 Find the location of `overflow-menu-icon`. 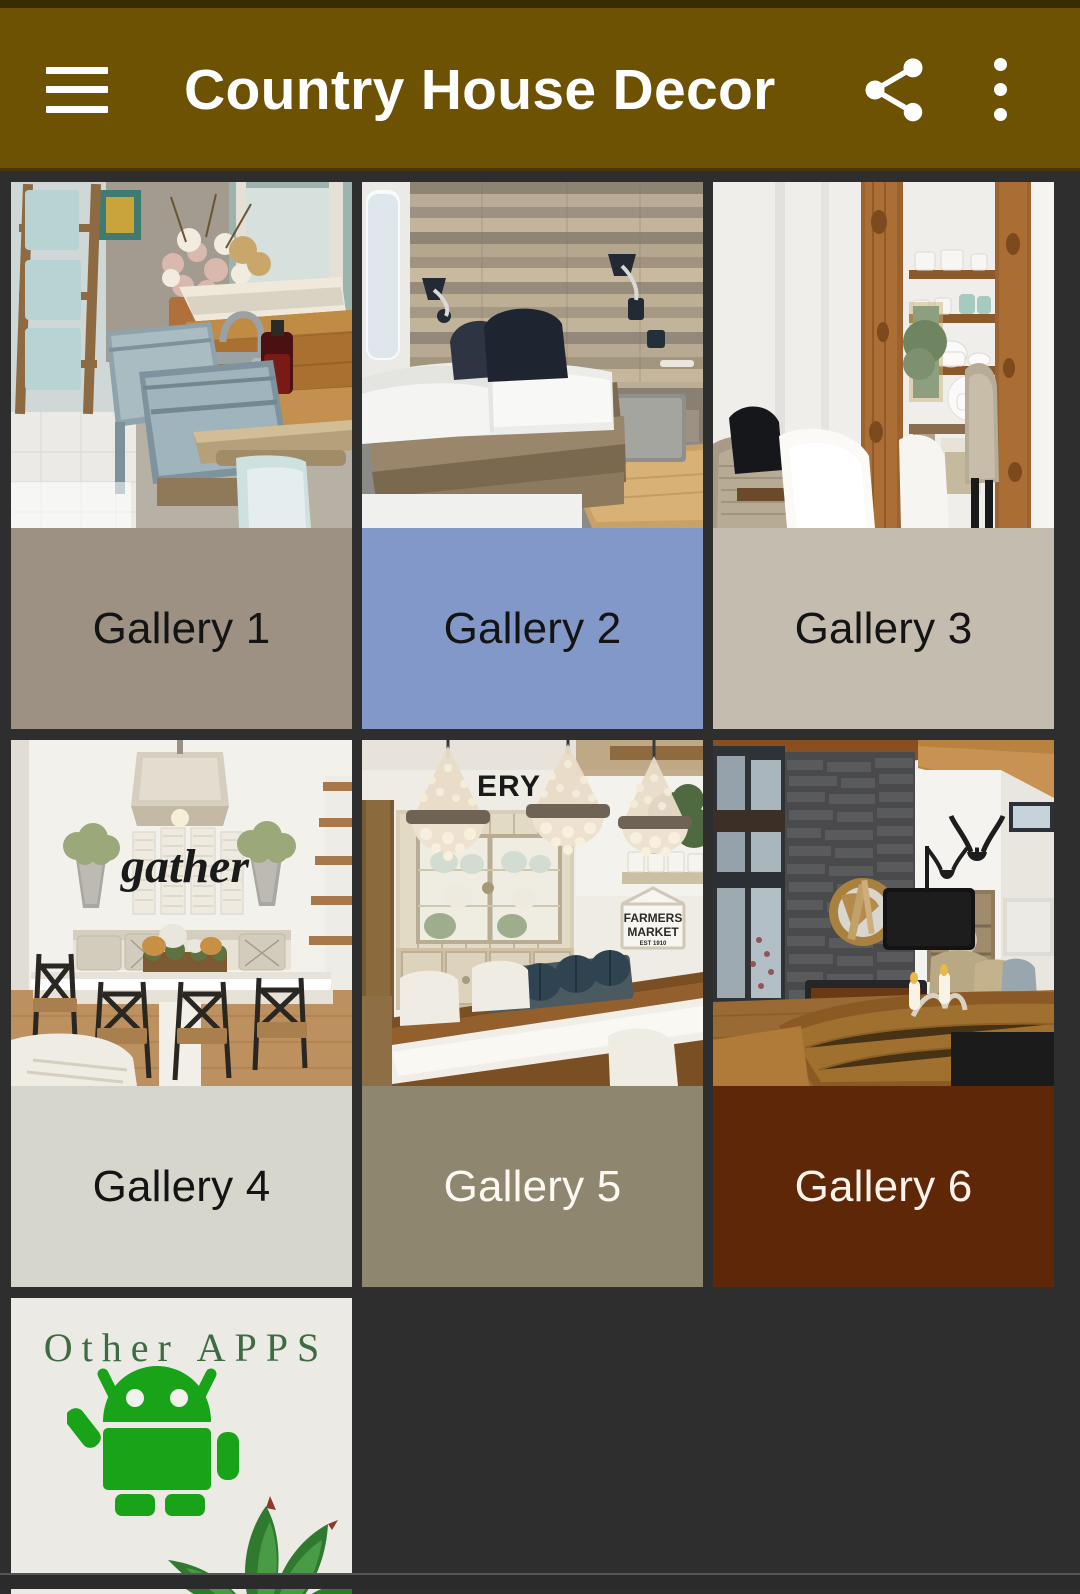

overflow-menu-icon is located at coordinates (1000, 90).